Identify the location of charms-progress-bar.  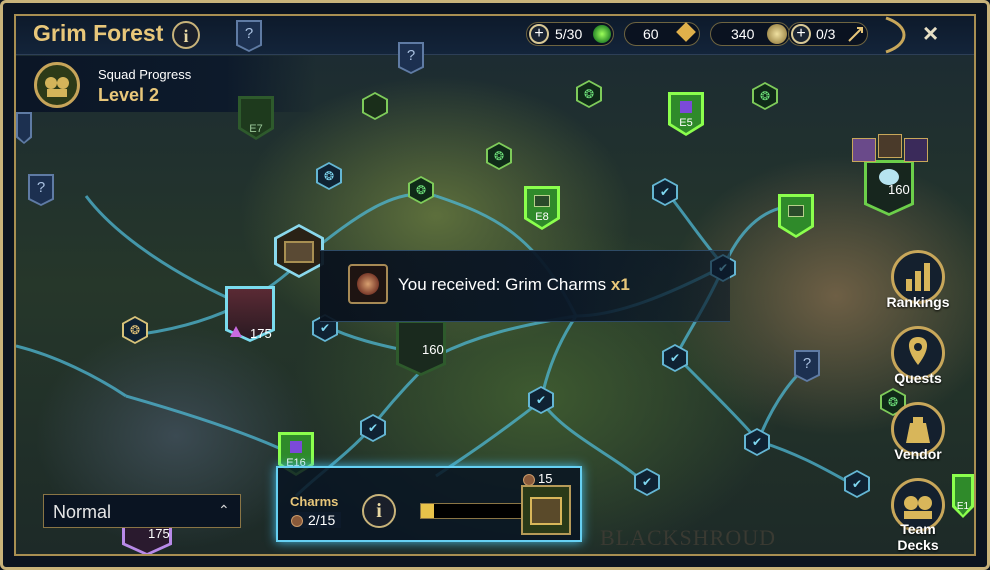
(471, 511).